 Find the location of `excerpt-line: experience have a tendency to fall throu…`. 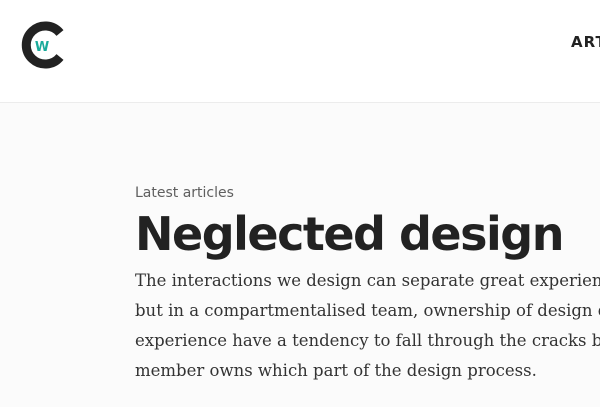

excerpt-line: experience have a tendency to fall throu… is located at coordinates (367, 340).